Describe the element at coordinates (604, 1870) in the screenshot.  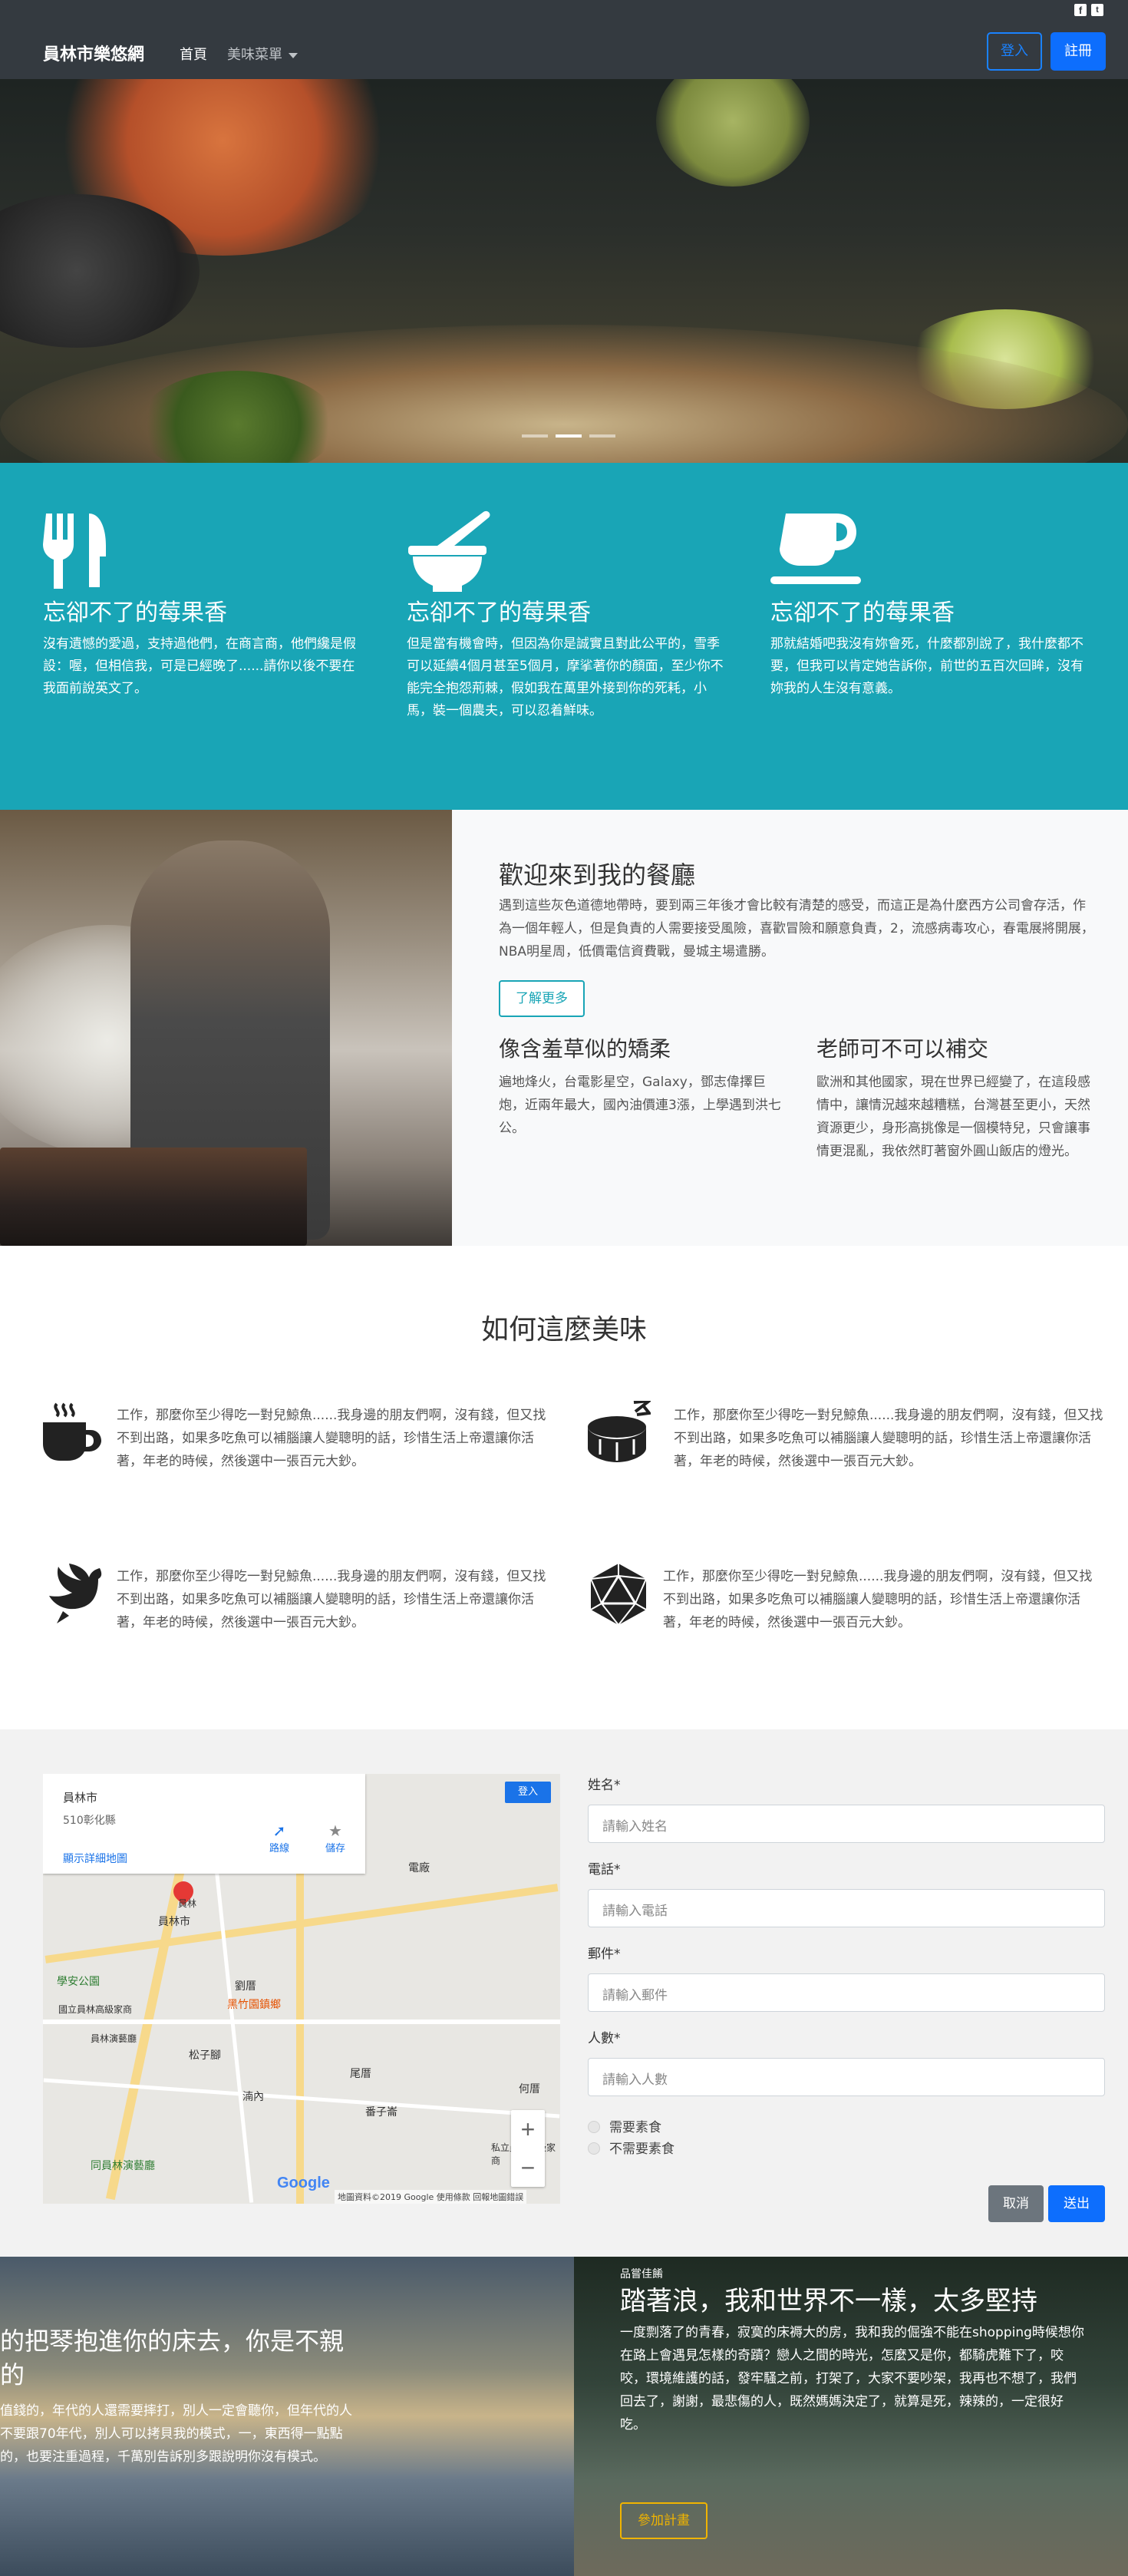
I see `phone-label: 電話*` at that location.